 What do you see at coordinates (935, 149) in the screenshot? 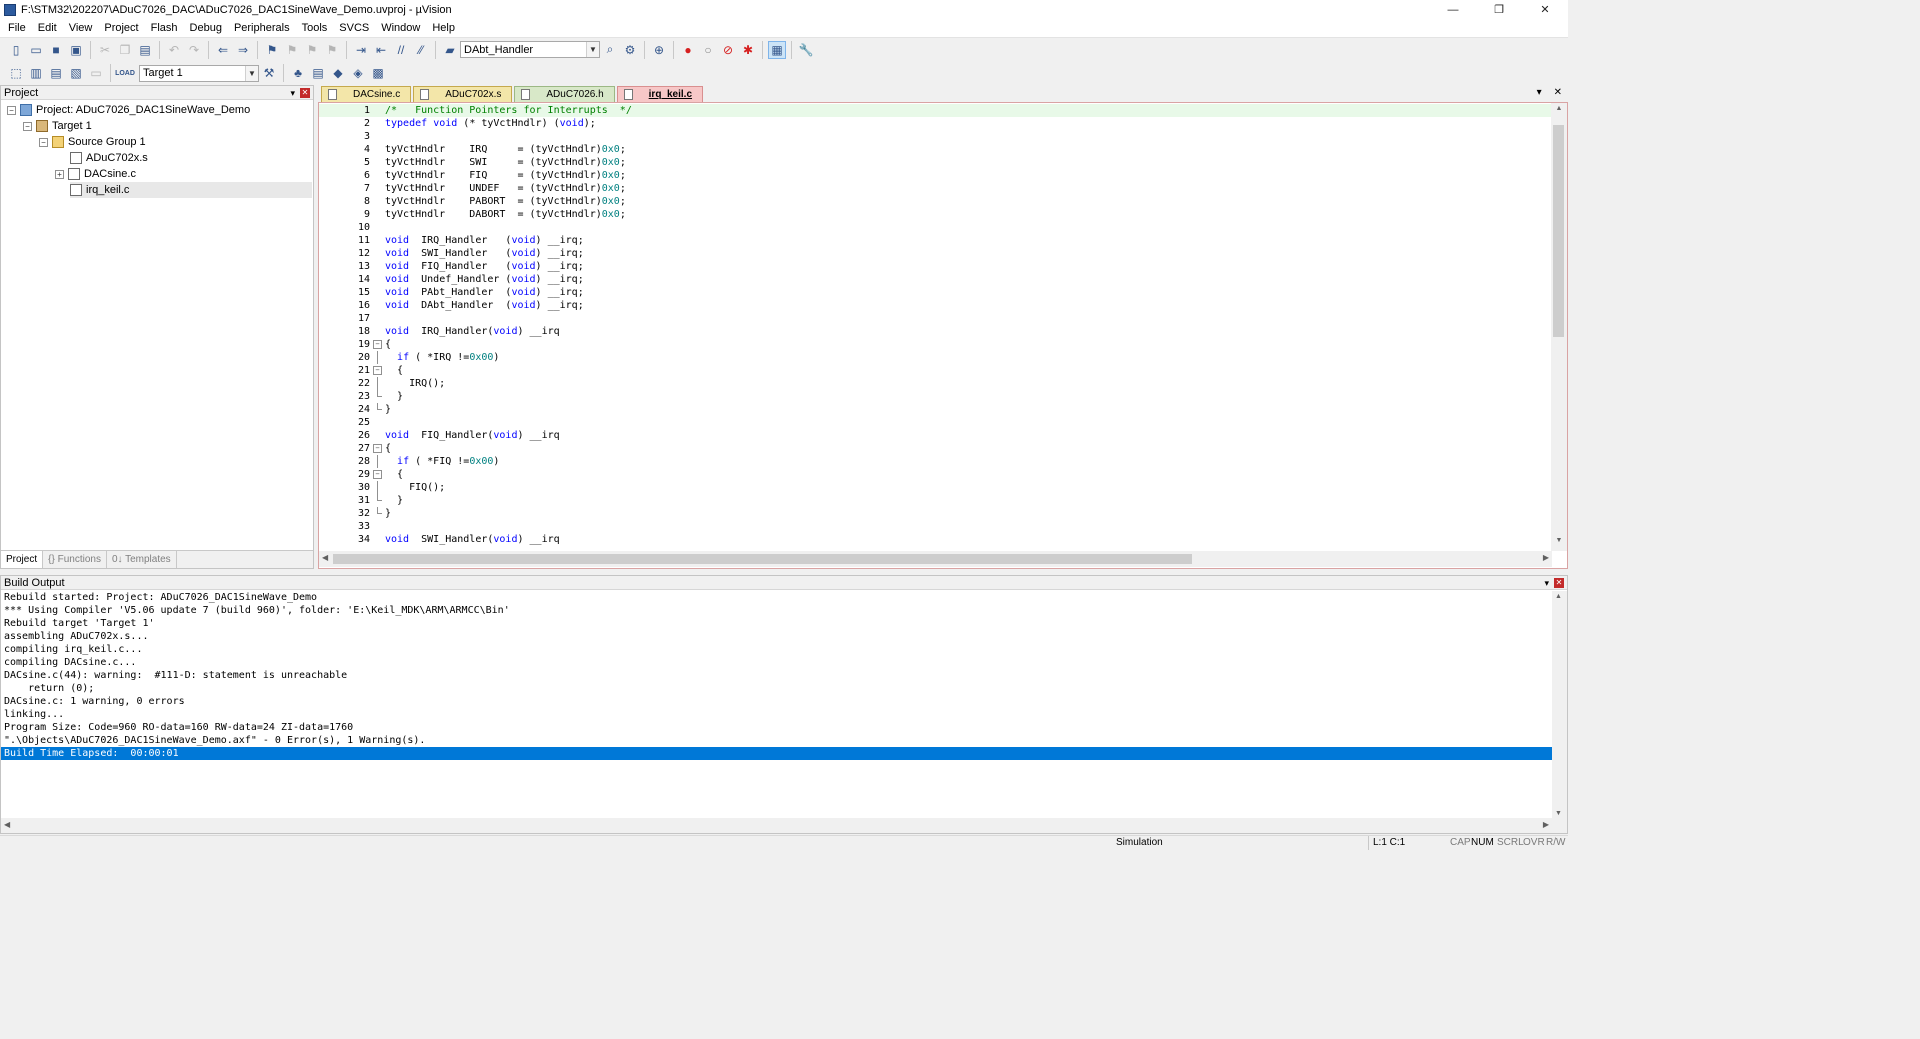
I see `code-line: 4 tyVctHndlr IRQ = (tyVctHndlr)0x0;` at bounding box center [935, 149].